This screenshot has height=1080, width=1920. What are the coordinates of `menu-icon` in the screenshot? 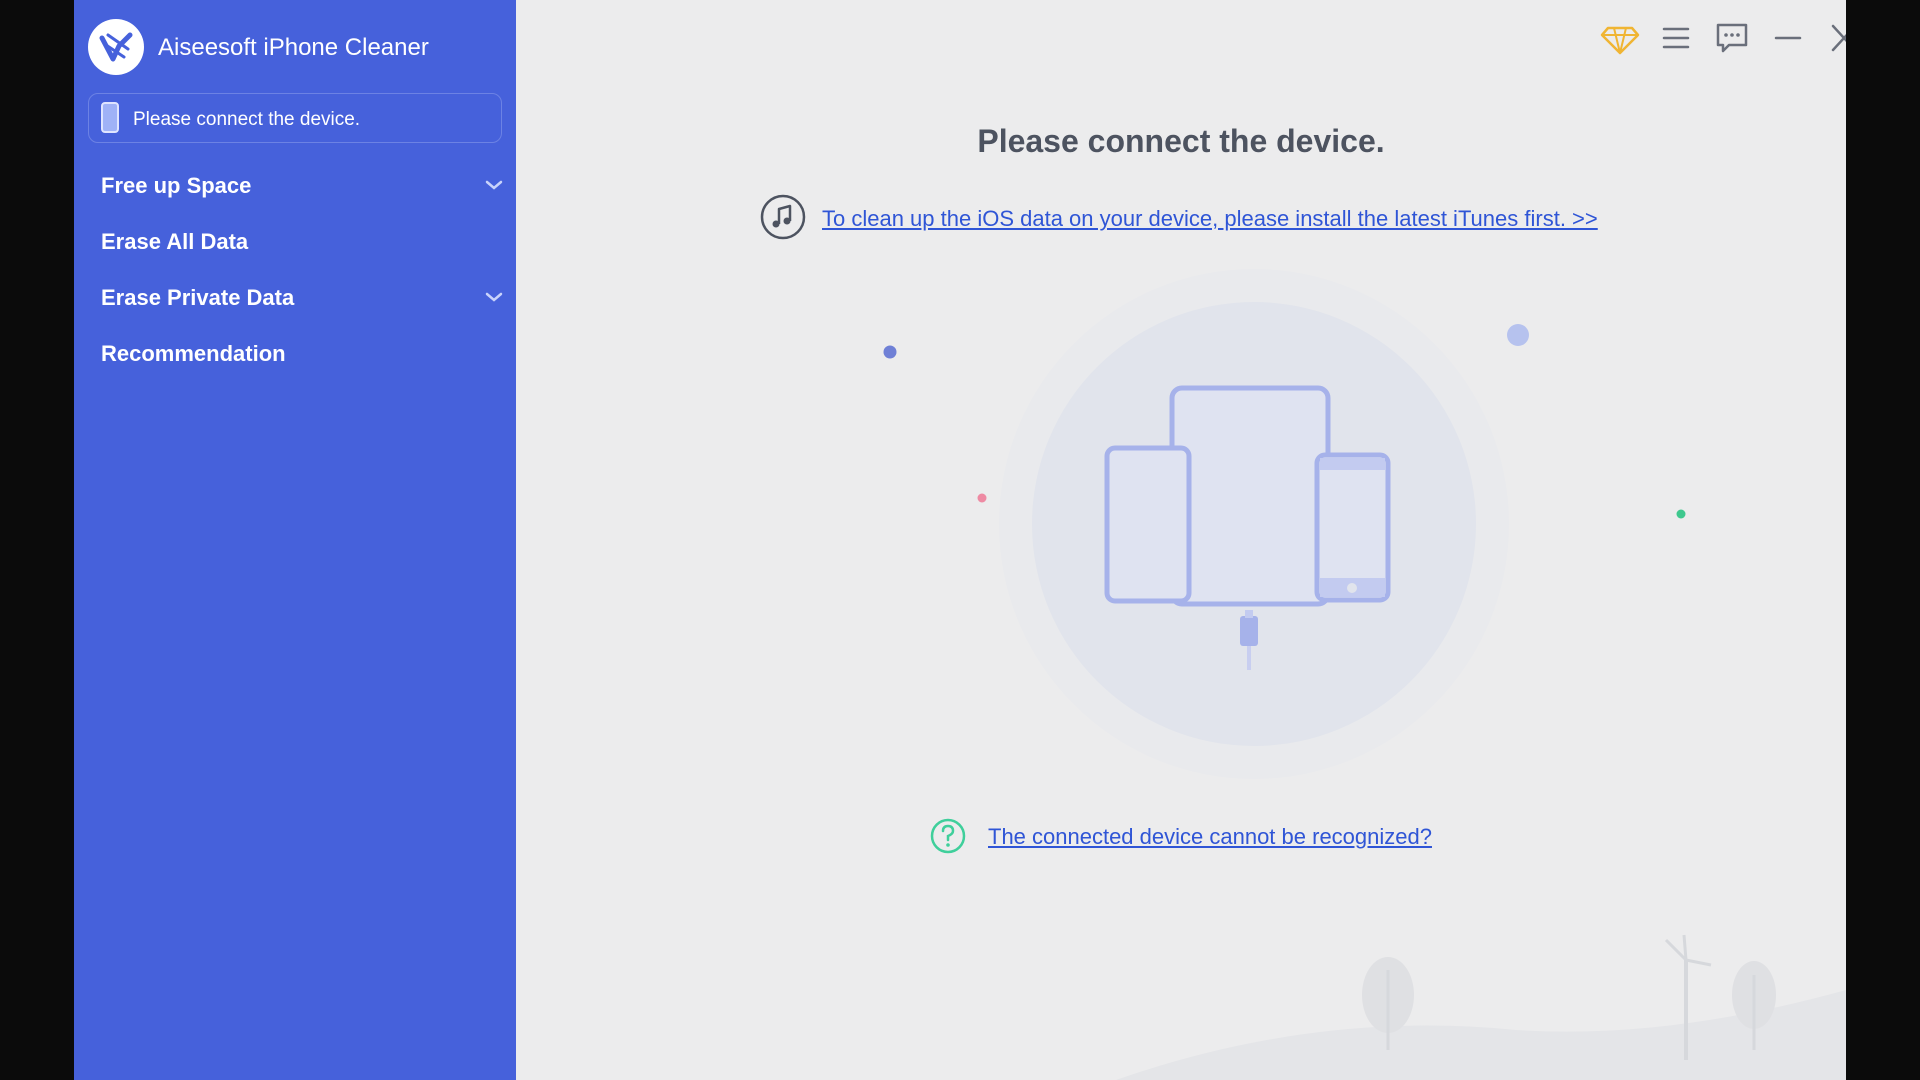 It's located at (1676, 38).